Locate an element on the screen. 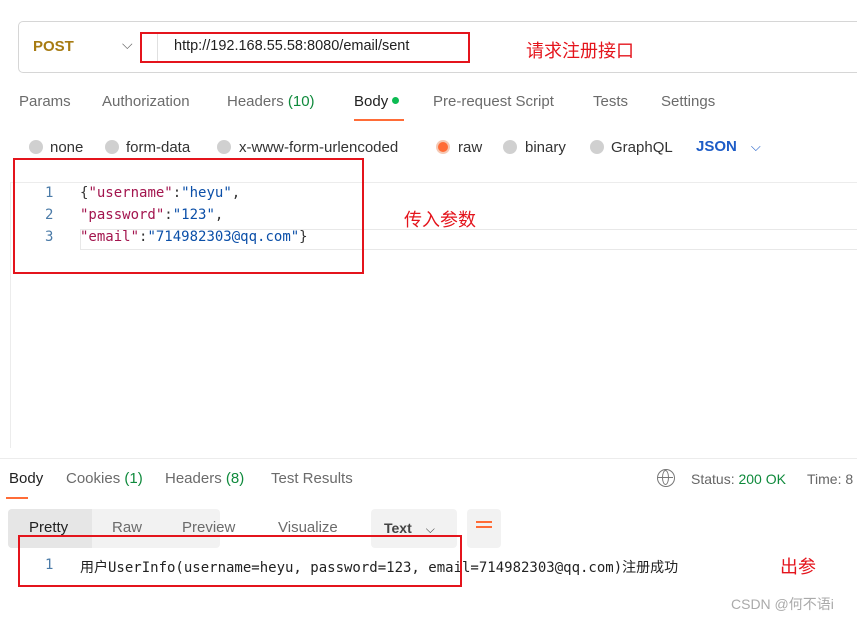  panel-divider is located at coordinates (428, 458).